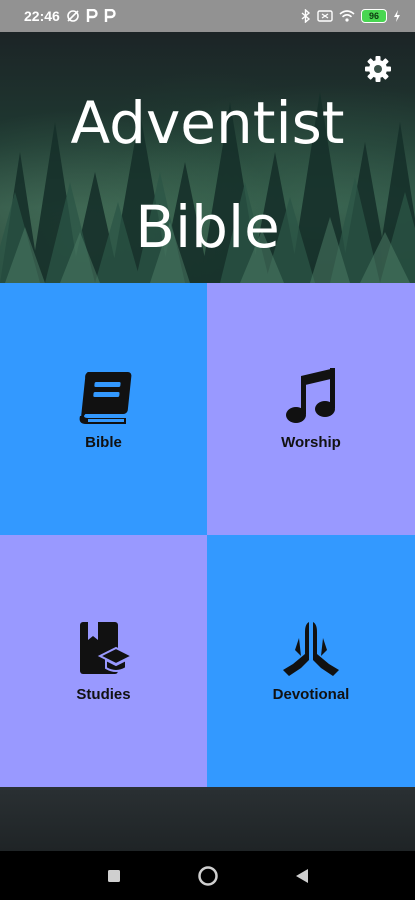 This screenshot has width=415, height=900. I want to click on tile-devotional: Devotional, so click(311, 661).